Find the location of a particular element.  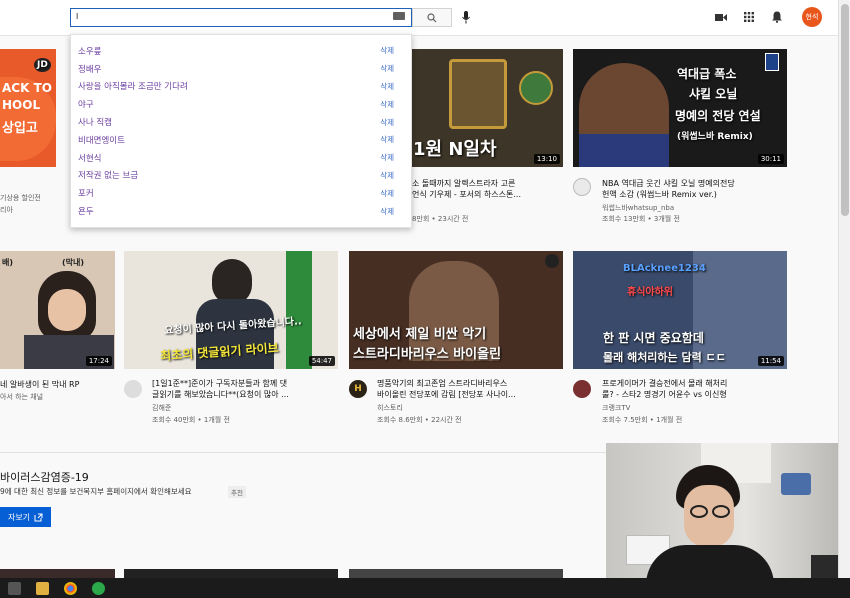

video-stats: 조회수 8.6만회 • 22시간 전 is located at coordinates (419, 420).